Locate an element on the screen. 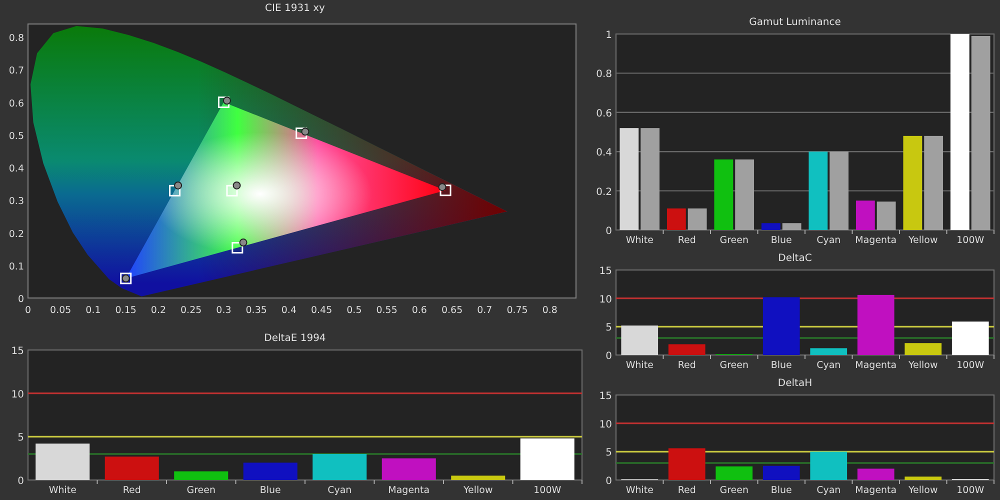 The image size is (1000, 500). chart-title: CIE 1931 xy is located at coordinates (295, 9).